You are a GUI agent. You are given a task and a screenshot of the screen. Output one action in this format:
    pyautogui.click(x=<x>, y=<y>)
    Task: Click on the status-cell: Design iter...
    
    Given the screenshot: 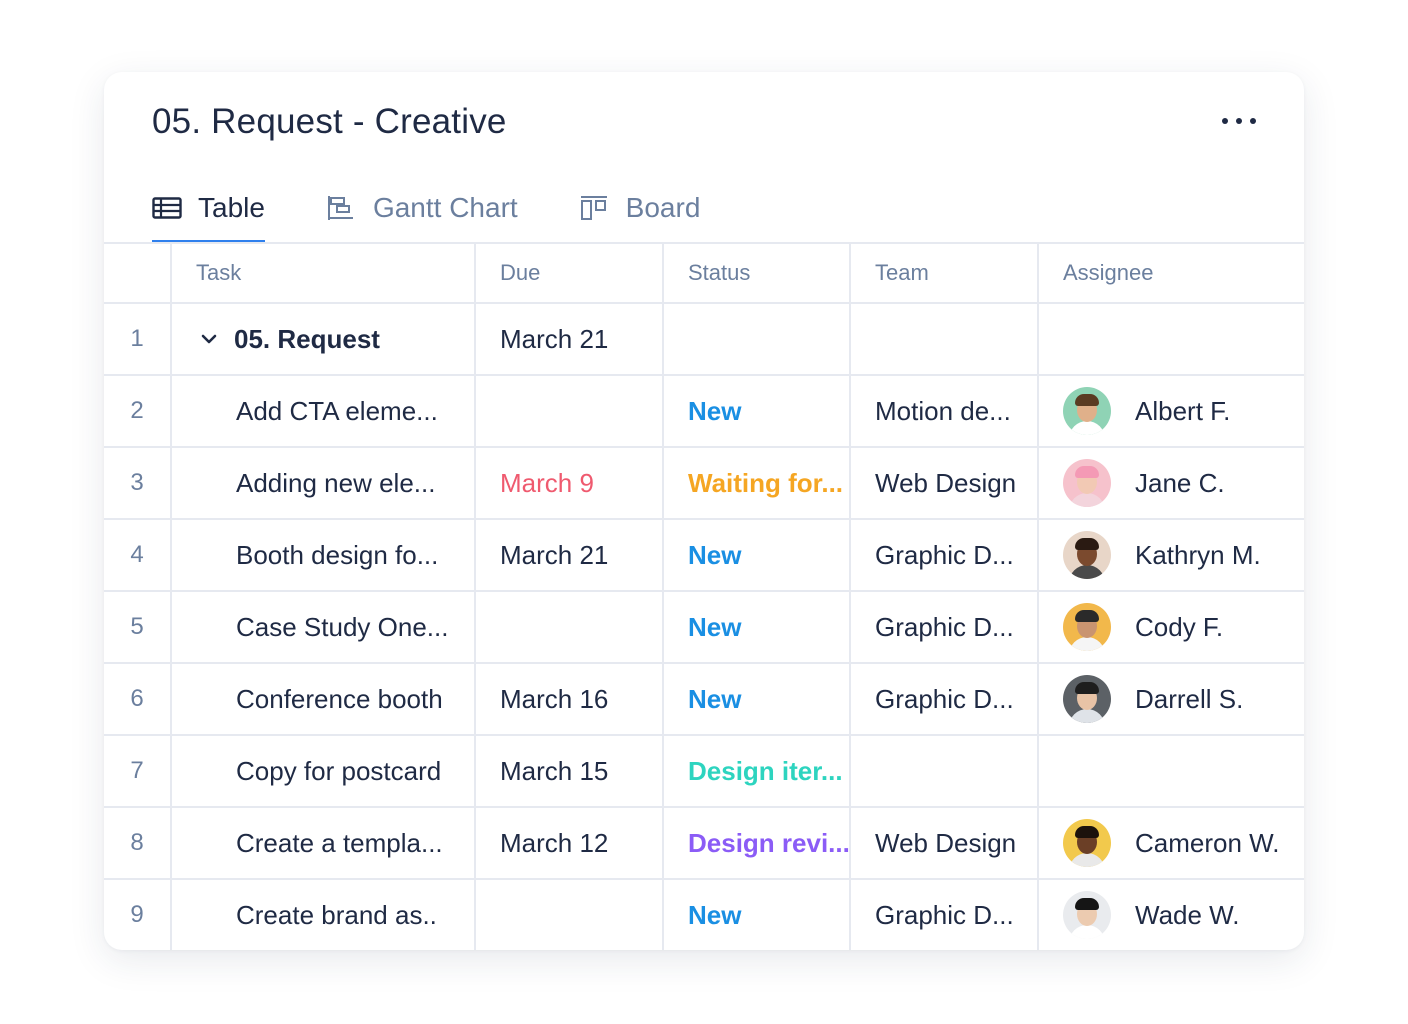 What is the action you would take?
    pyautogui.click(x=757, y=771)
    